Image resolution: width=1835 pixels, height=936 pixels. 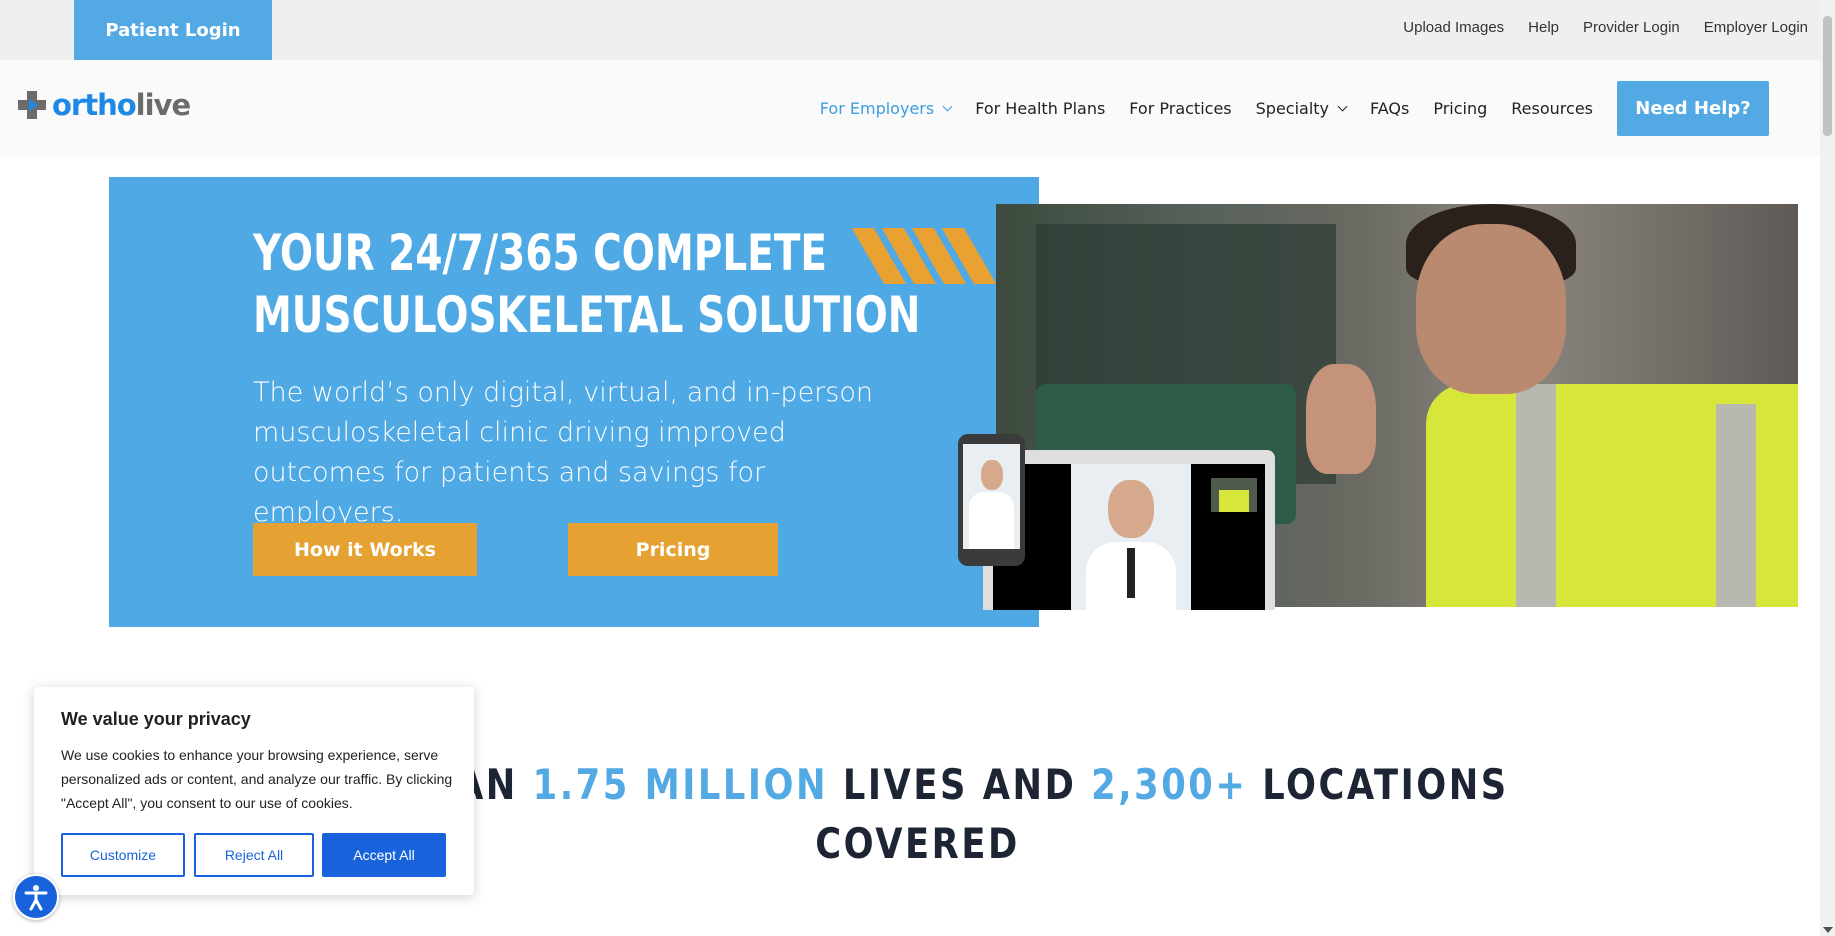 I want to click on stats-post: LOCATIONS, so click(x=1378, y=784).